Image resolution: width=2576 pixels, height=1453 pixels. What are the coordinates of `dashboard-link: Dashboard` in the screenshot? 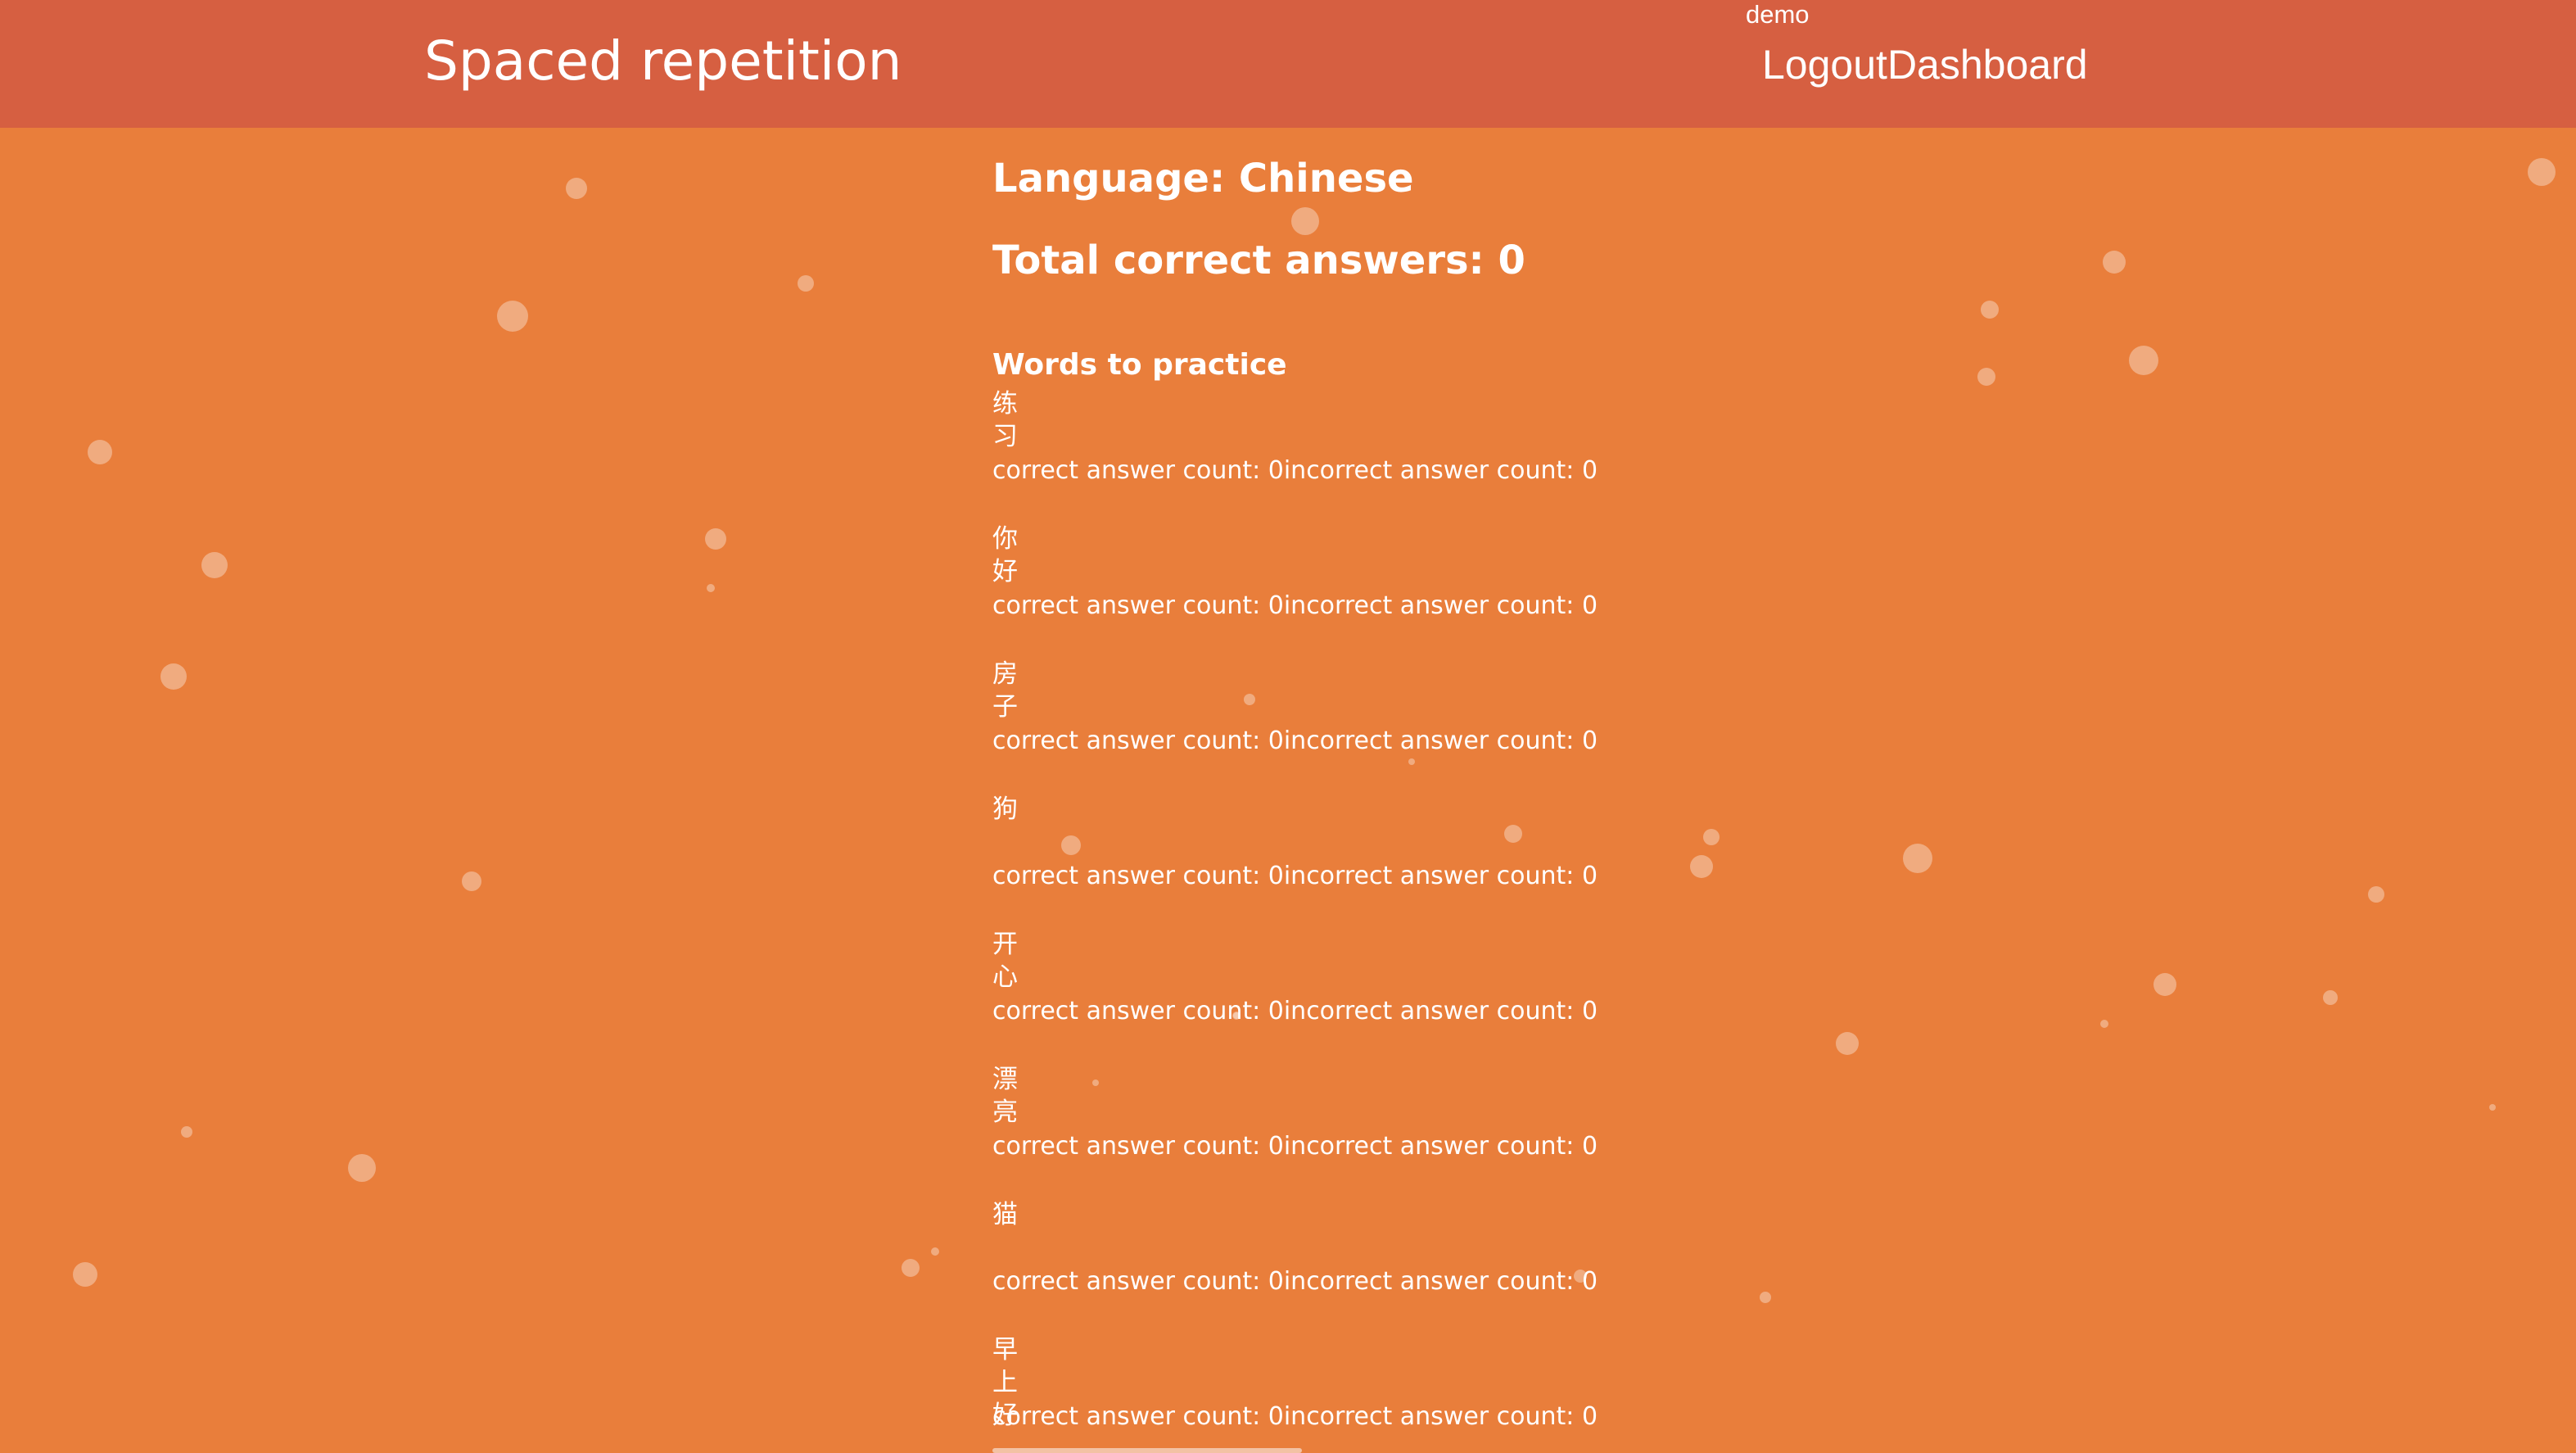 It's located at (1987, 64).